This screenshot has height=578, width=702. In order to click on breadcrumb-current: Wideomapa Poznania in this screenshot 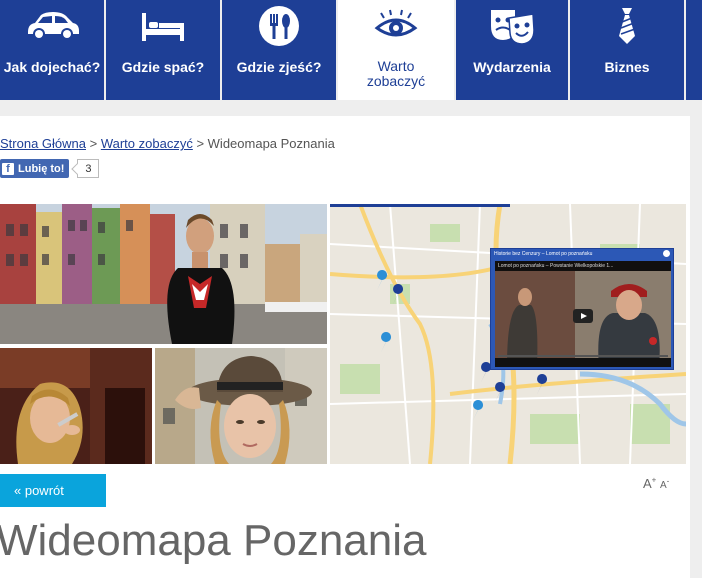, I will do `click(271, 143)`.